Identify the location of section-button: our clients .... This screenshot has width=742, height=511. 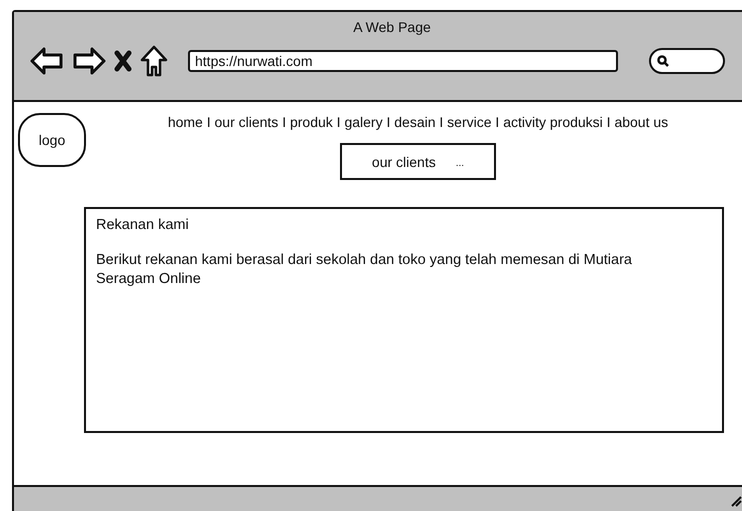
(418, 161).